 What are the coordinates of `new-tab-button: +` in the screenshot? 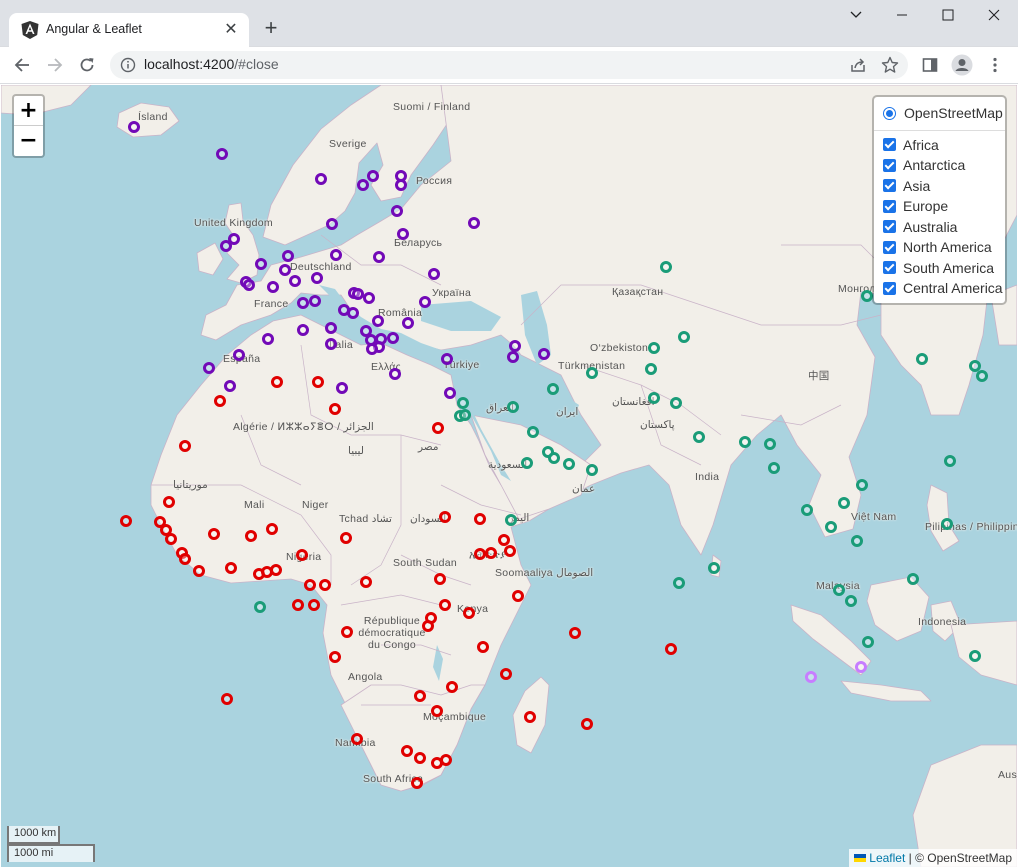 It's located at (271, 29).